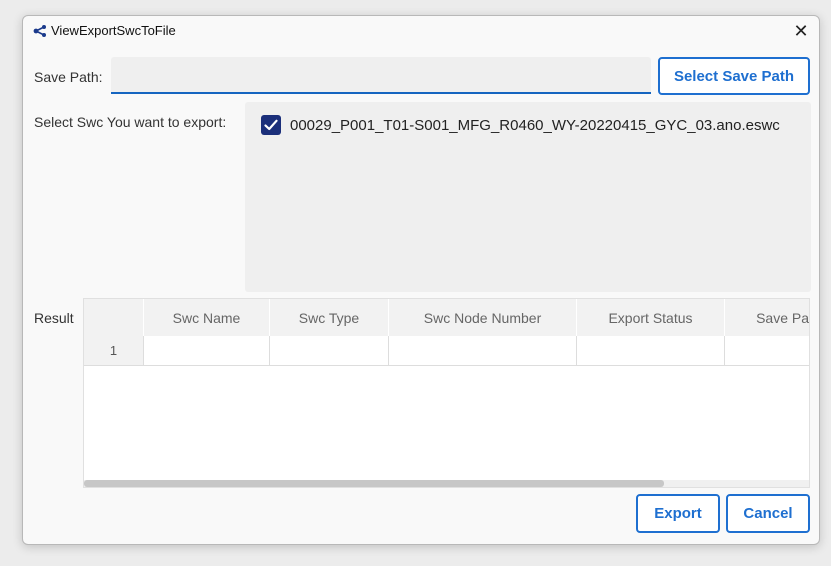  I want to click on column-header: Swc Node Number, so click(482, 317).